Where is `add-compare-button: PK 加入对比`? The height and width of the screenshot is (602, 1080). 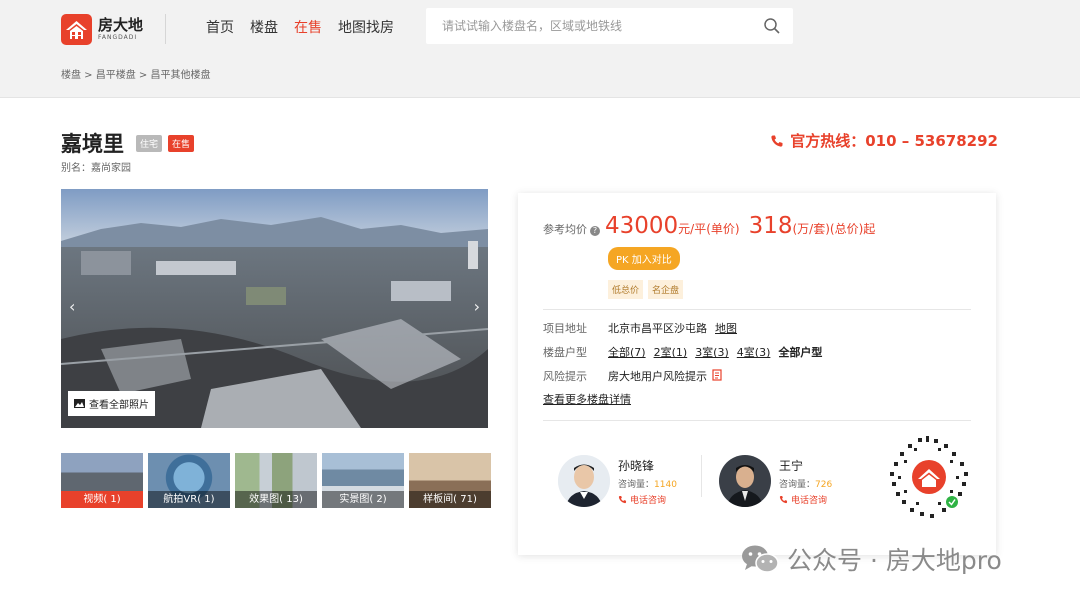
add-compare-button: PK 加入对比 is located at coordinates (644, 258).